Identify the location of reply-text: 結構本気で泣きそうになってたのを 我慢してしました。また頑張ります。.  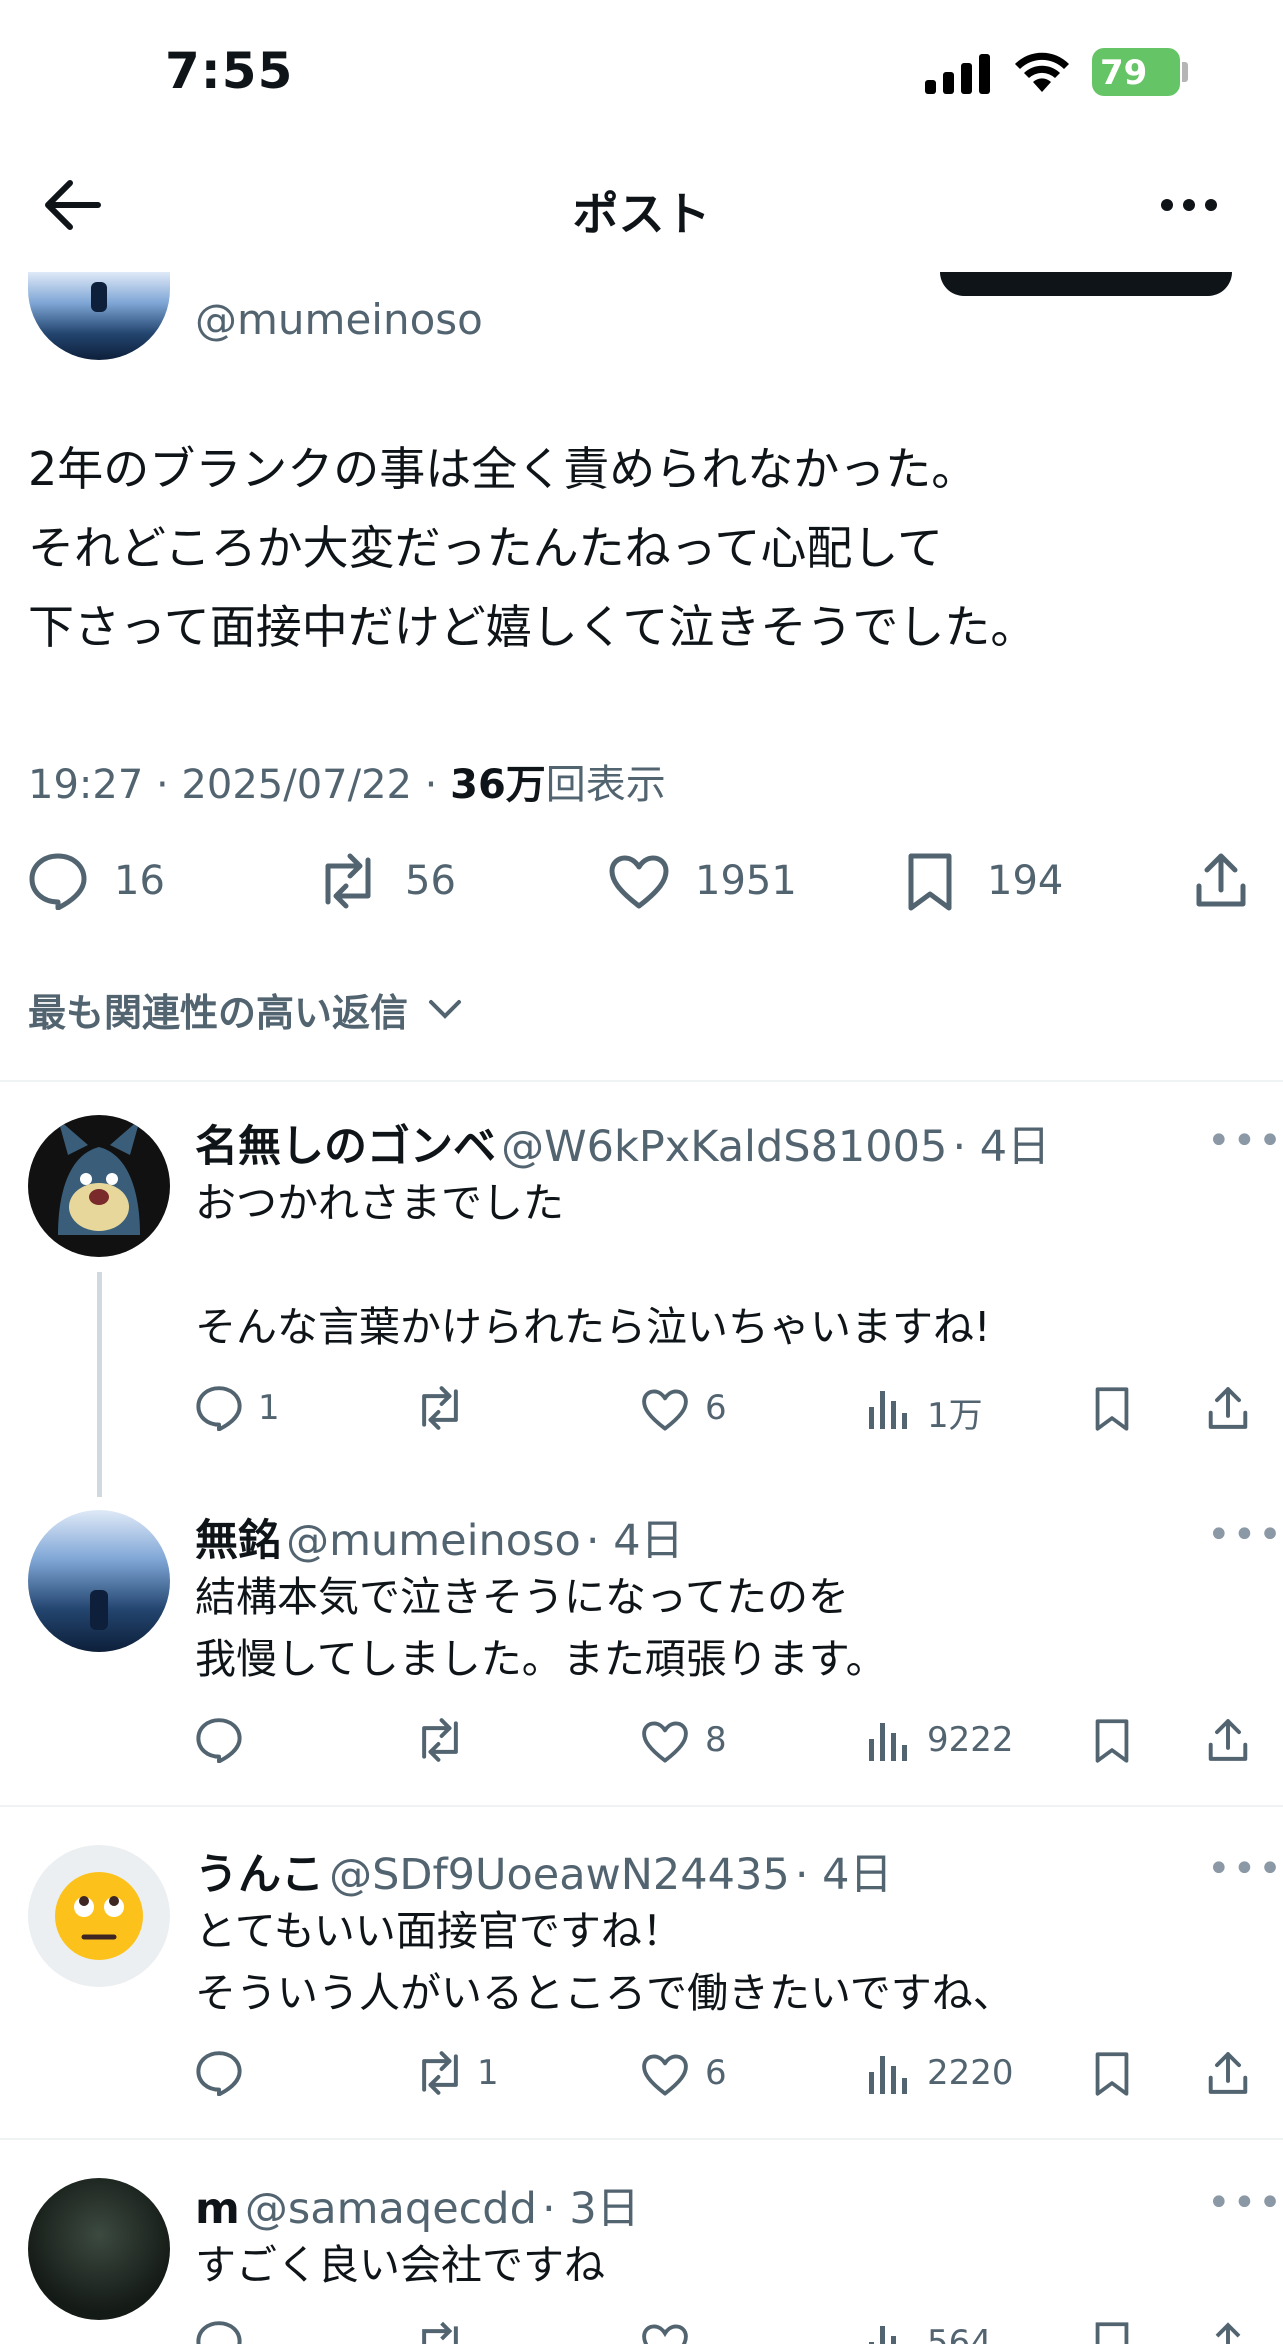
(541, 1628).